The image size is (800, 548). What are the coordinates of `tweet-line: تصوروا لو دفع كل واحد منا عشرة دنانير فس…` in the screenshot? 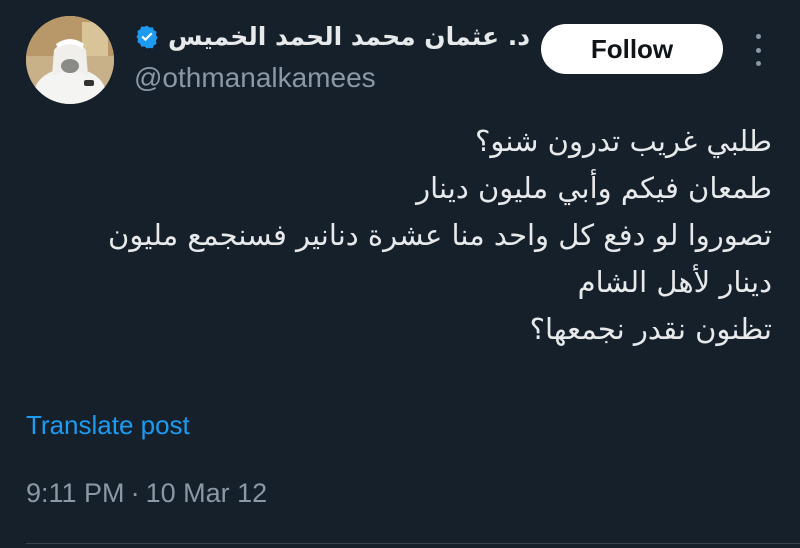 It's located at (440, 235).